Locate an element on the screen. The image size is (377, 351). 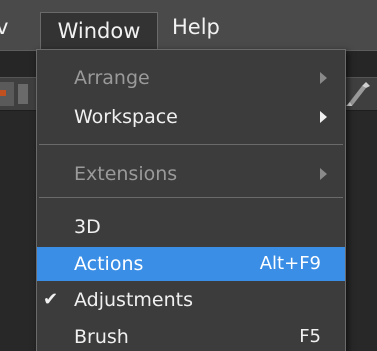
menu-item-label: Arrange is located at coordinates (112, 78).